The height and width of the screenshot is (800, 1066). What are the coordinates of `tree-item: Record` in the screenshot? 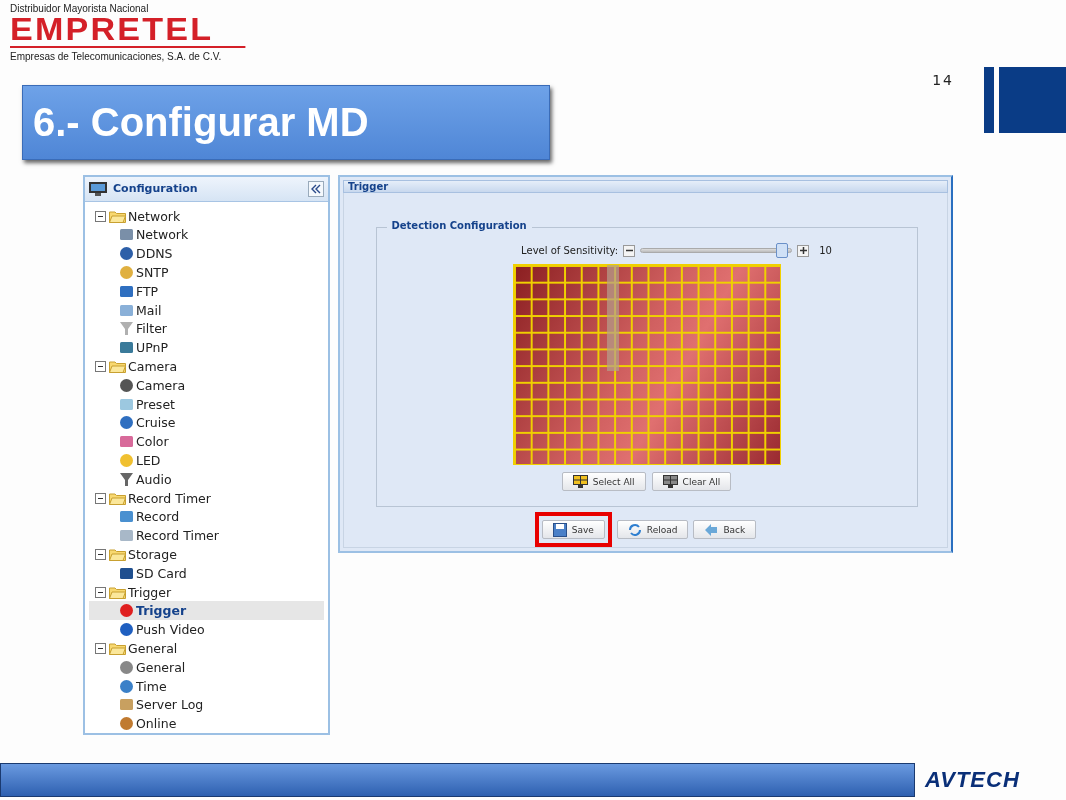 It's located at (206, 517).